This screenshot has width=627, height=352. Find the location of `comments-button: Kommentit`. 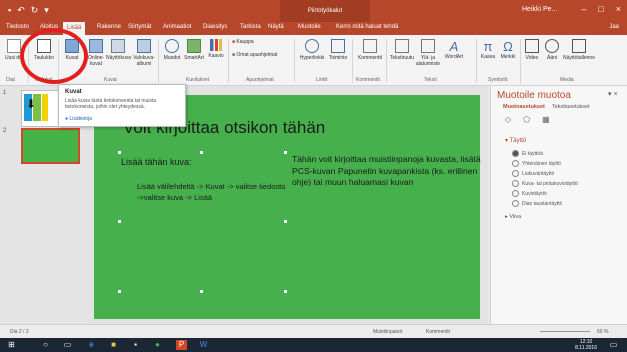

comments-button: Kommentit is located at coordinates (438, 332).